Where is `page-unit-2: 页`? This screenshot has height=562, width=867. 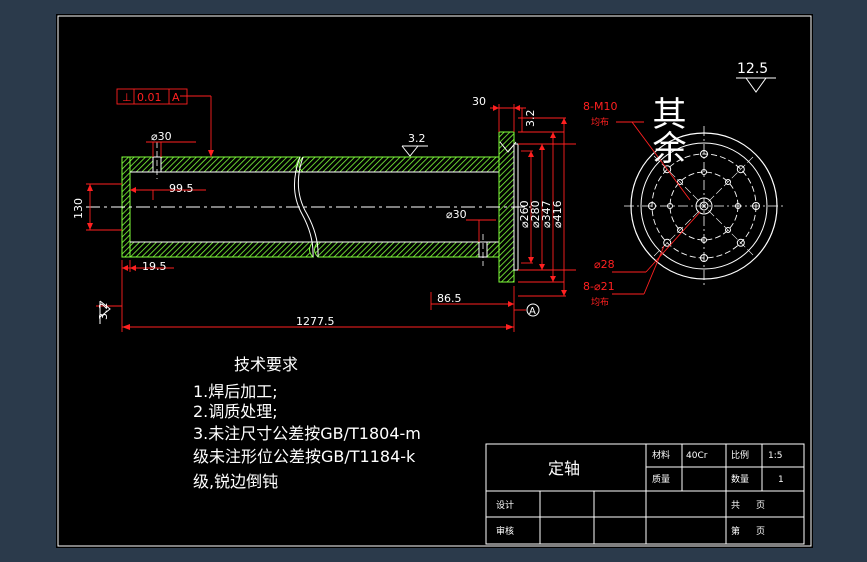 page-unit-2: 页 is located at coordinates (760, 531).